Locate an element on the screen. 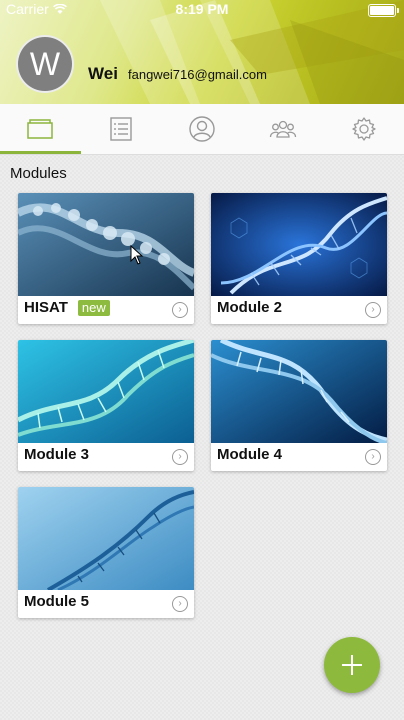 This screenshot has width=404, height=720. tab-settings is located at coordinates (363, 129).